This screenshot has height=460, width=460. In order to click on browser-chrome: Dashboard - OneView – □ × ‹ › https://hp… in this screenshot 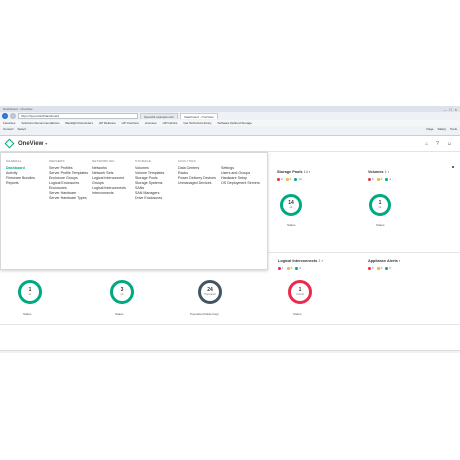, I will do `click(230, 121)`.